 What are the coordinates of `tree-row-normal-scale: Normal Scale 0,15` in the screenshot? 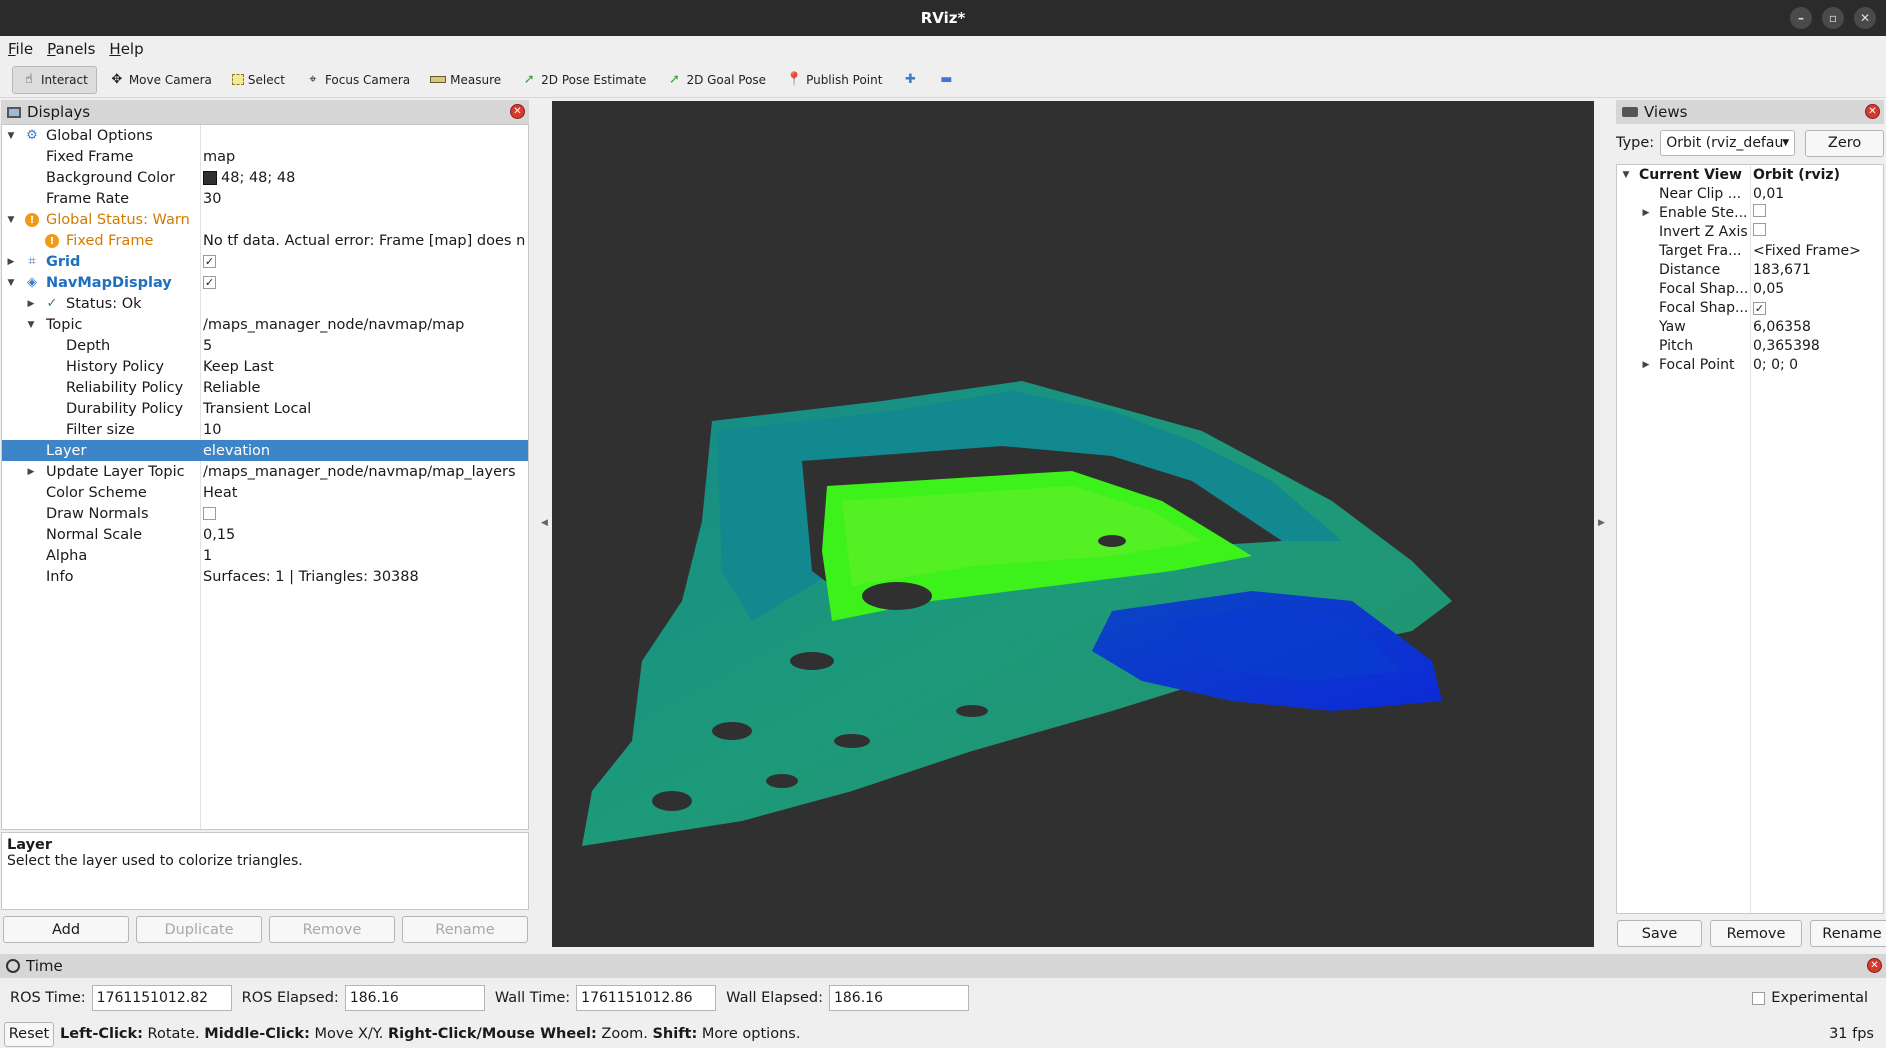 It's located at (265, 534).